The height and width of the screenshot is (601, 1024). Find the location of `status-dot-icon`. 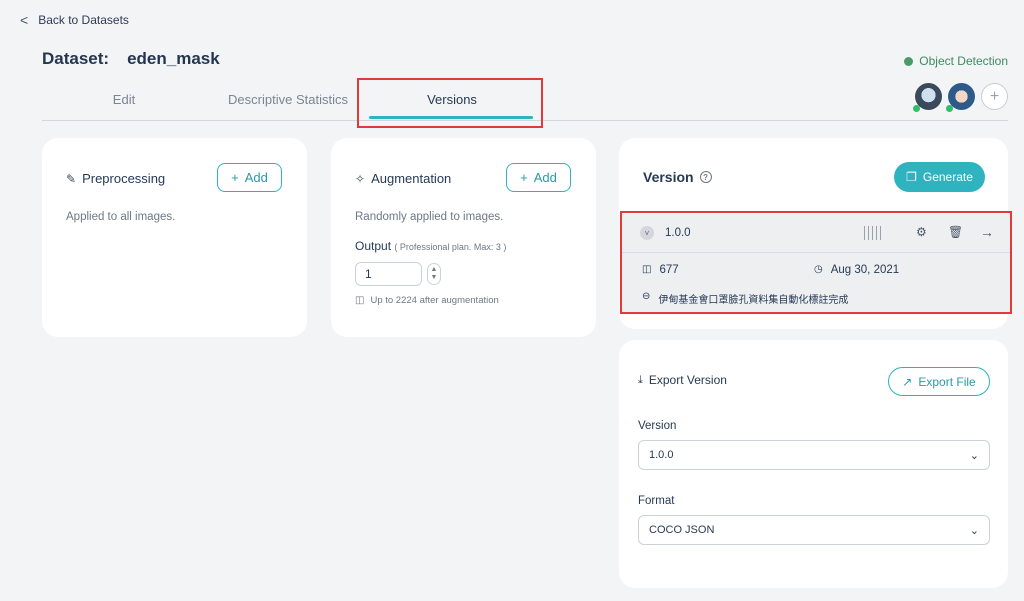

status-dot-icon is located at coordinates (909, 61).